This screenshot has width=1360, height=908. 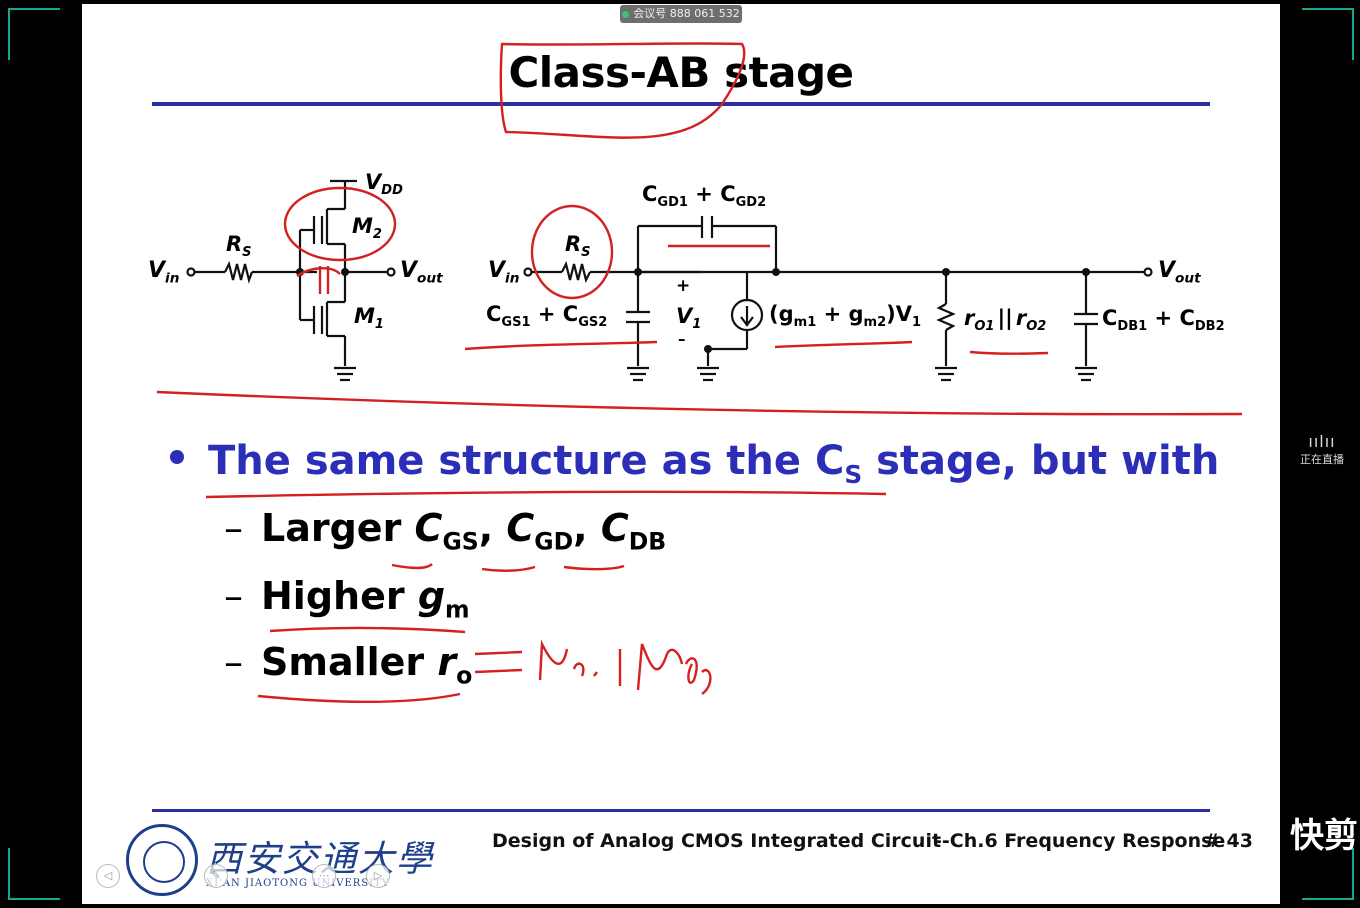 I want to click on vdd-label: VDD, so click(x=384, y=184).